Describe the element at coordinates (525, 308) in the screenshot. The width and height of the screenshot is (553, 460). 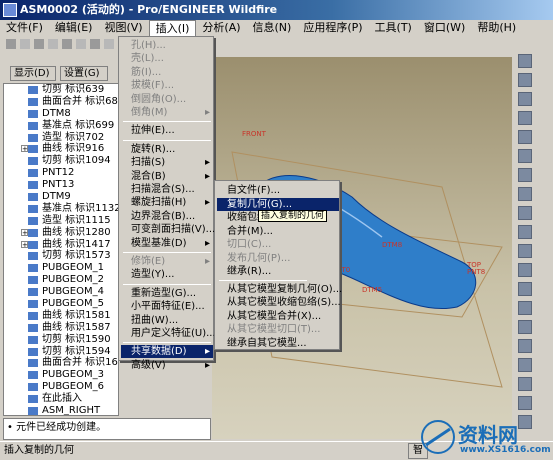
I see `draft-icon` at that location.